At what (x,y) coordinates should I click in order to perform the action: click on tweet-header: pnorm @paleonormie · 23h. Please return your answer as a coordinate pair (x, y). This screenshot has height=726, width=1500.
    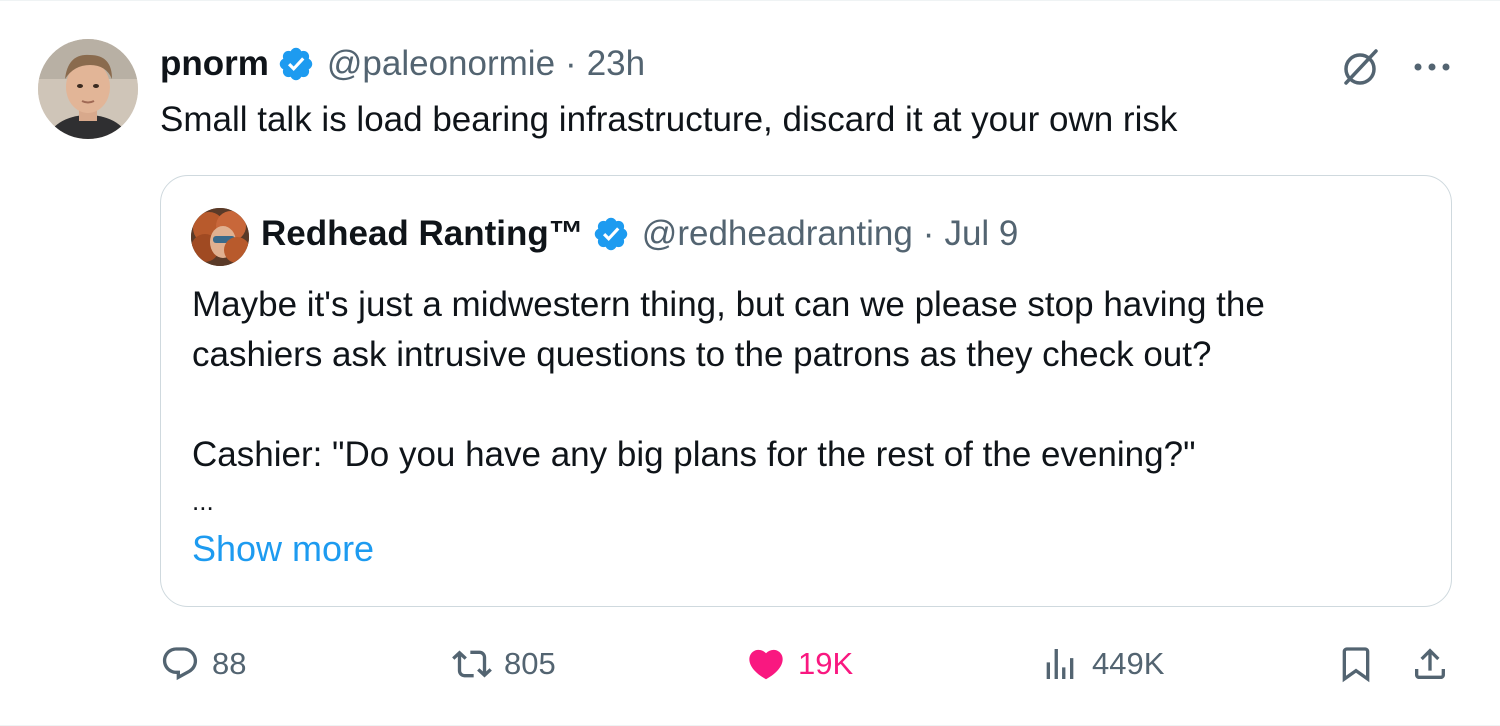
    Looking at the image, I should click on (402, 64).